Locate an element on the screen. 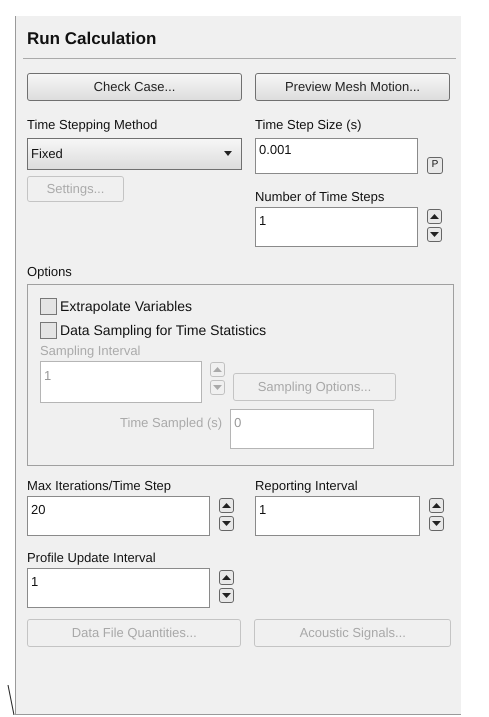  checkbox-label: Data Sampling for Time Statistics is located at coordinates (163, 330).